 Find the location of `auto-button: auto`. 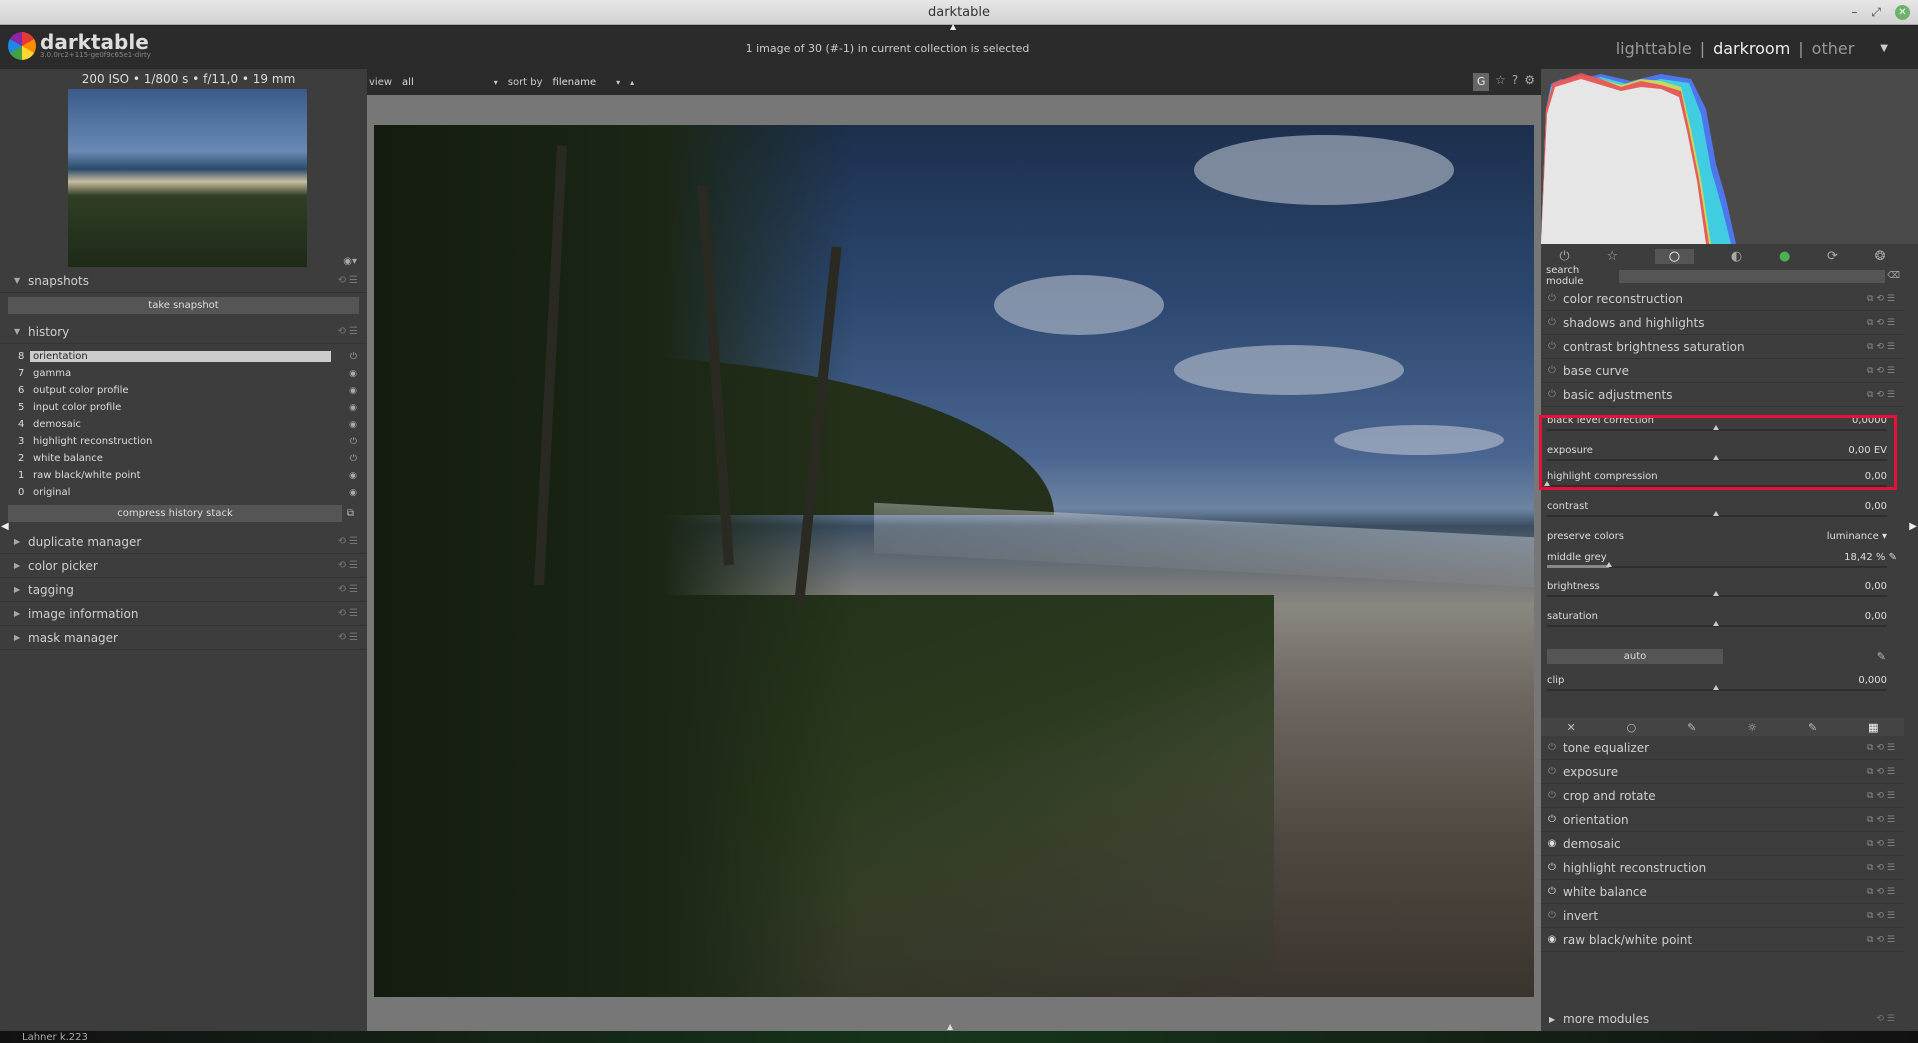

auto-button: auto is located at coordinates (1635, 656).